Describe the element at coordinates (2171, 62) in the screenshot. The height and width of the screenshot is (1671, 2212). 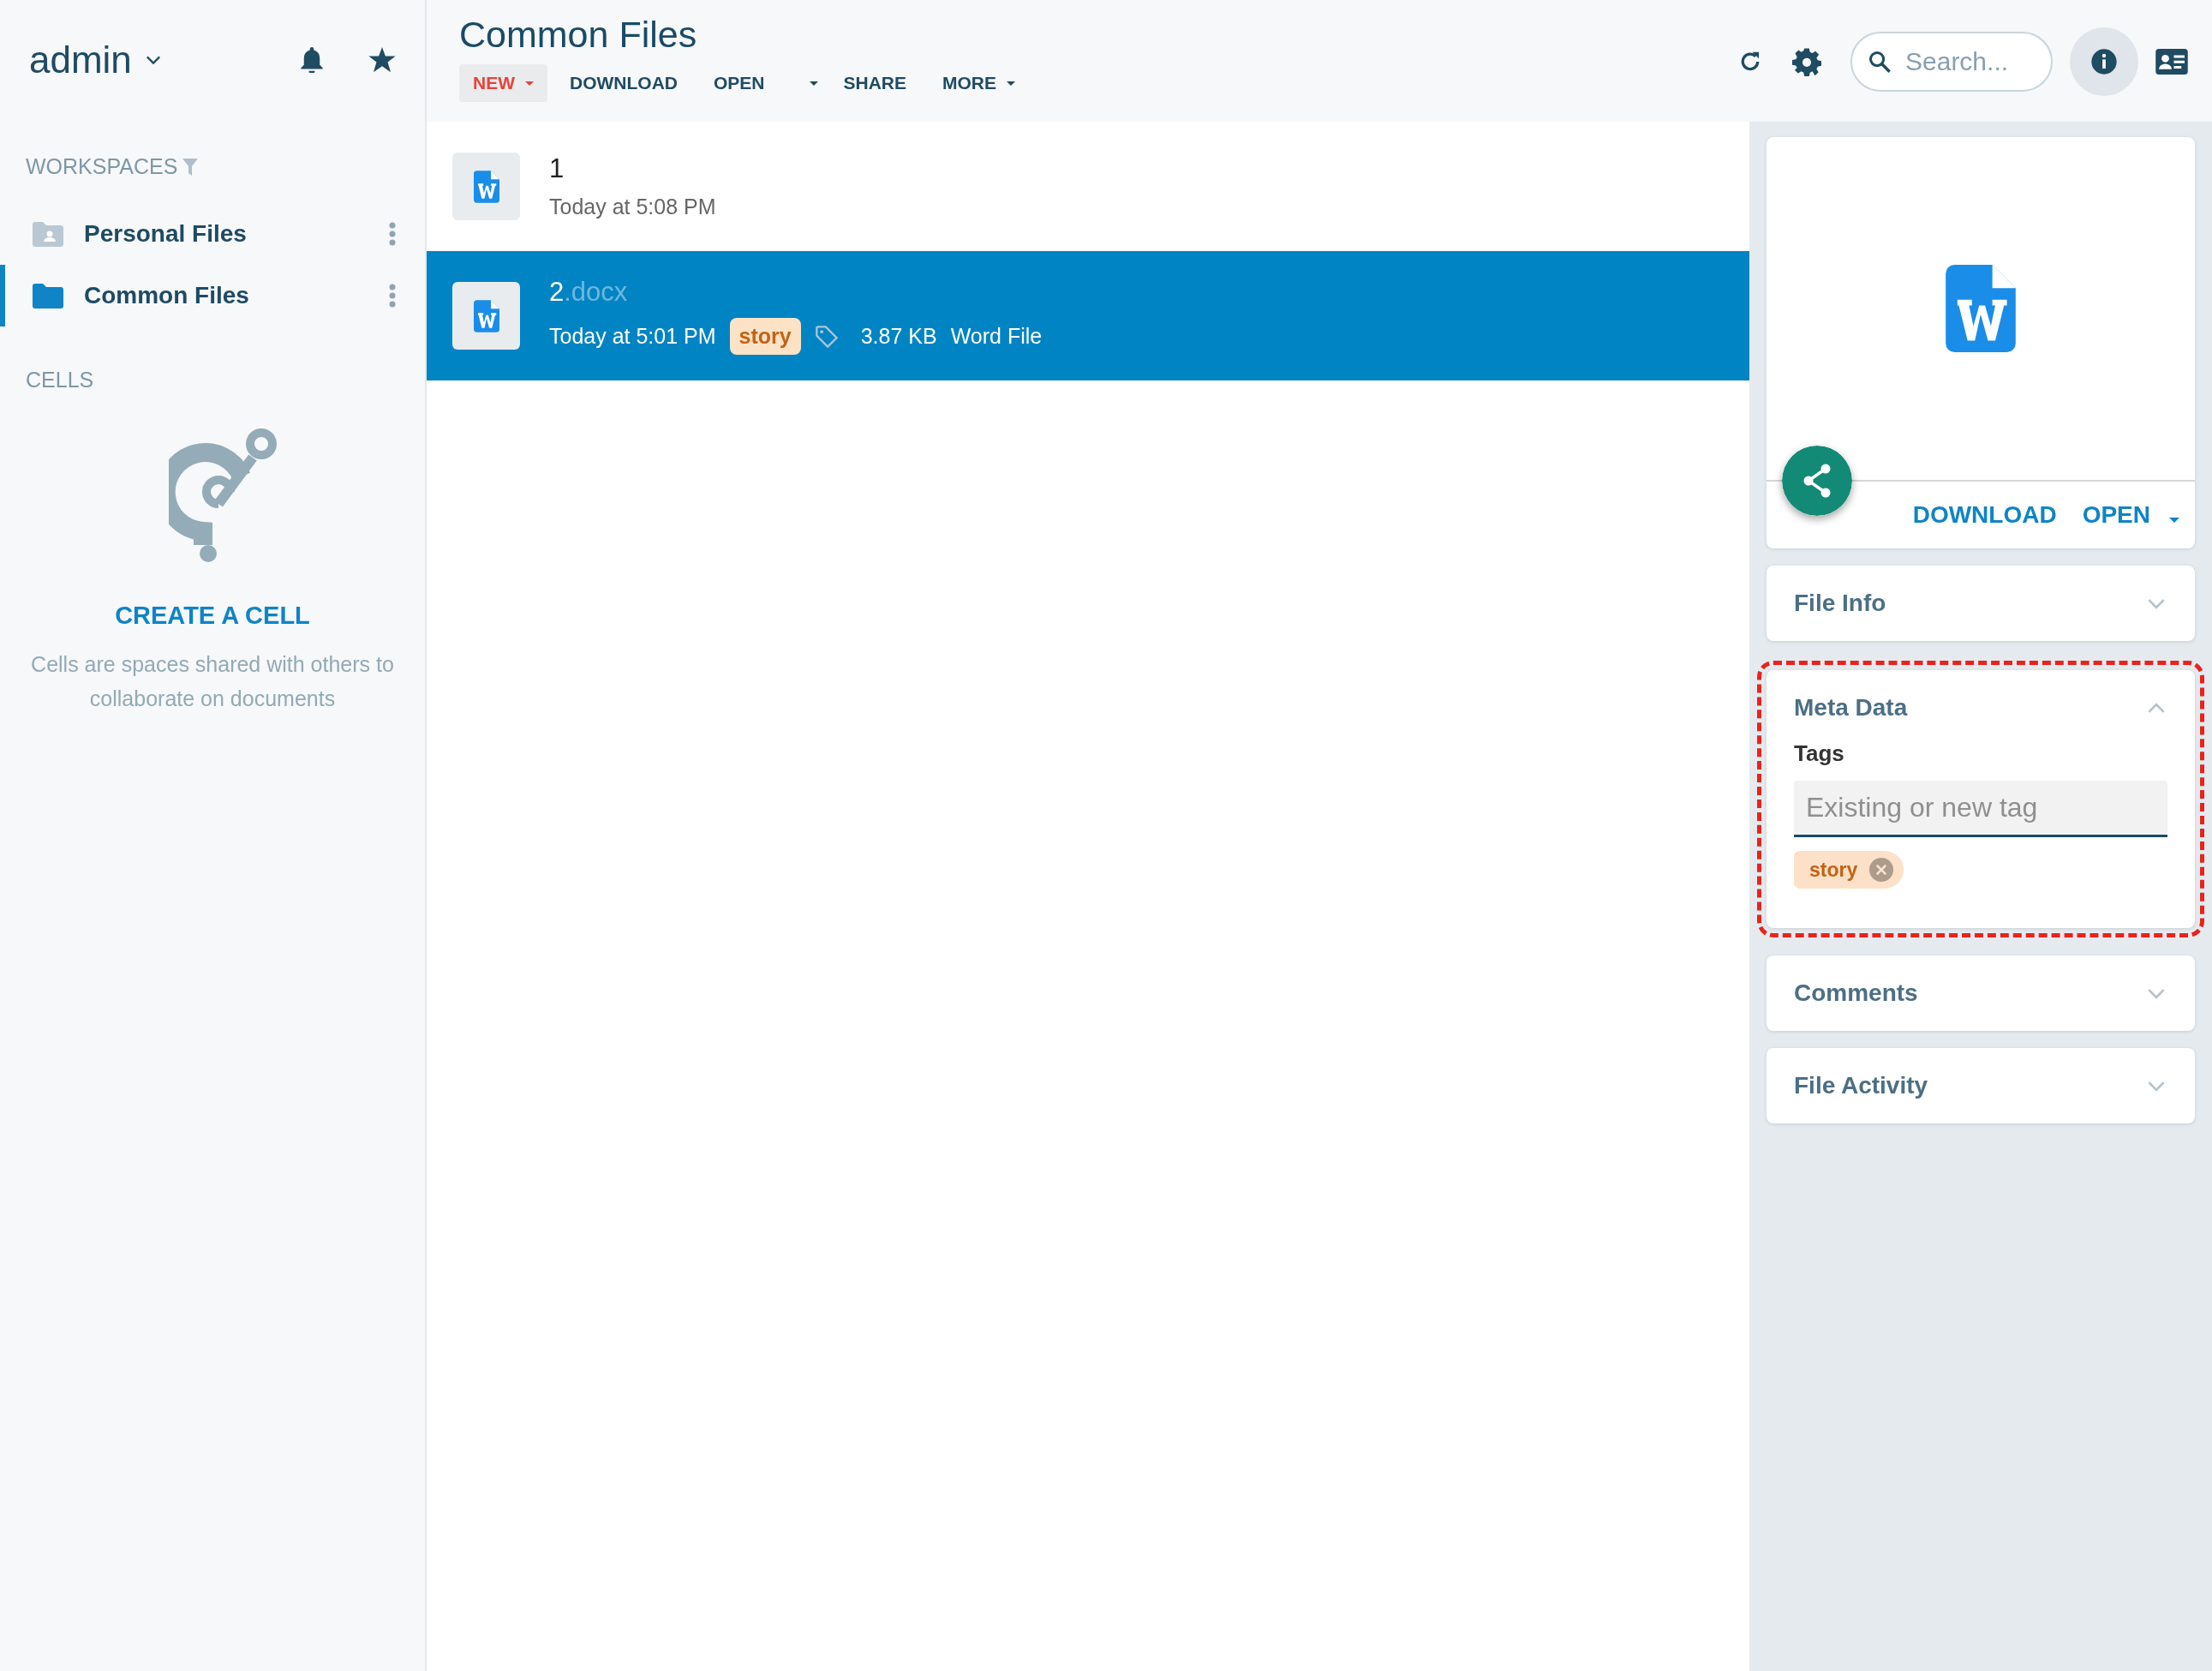
I see `contact-card-icon` at that location.